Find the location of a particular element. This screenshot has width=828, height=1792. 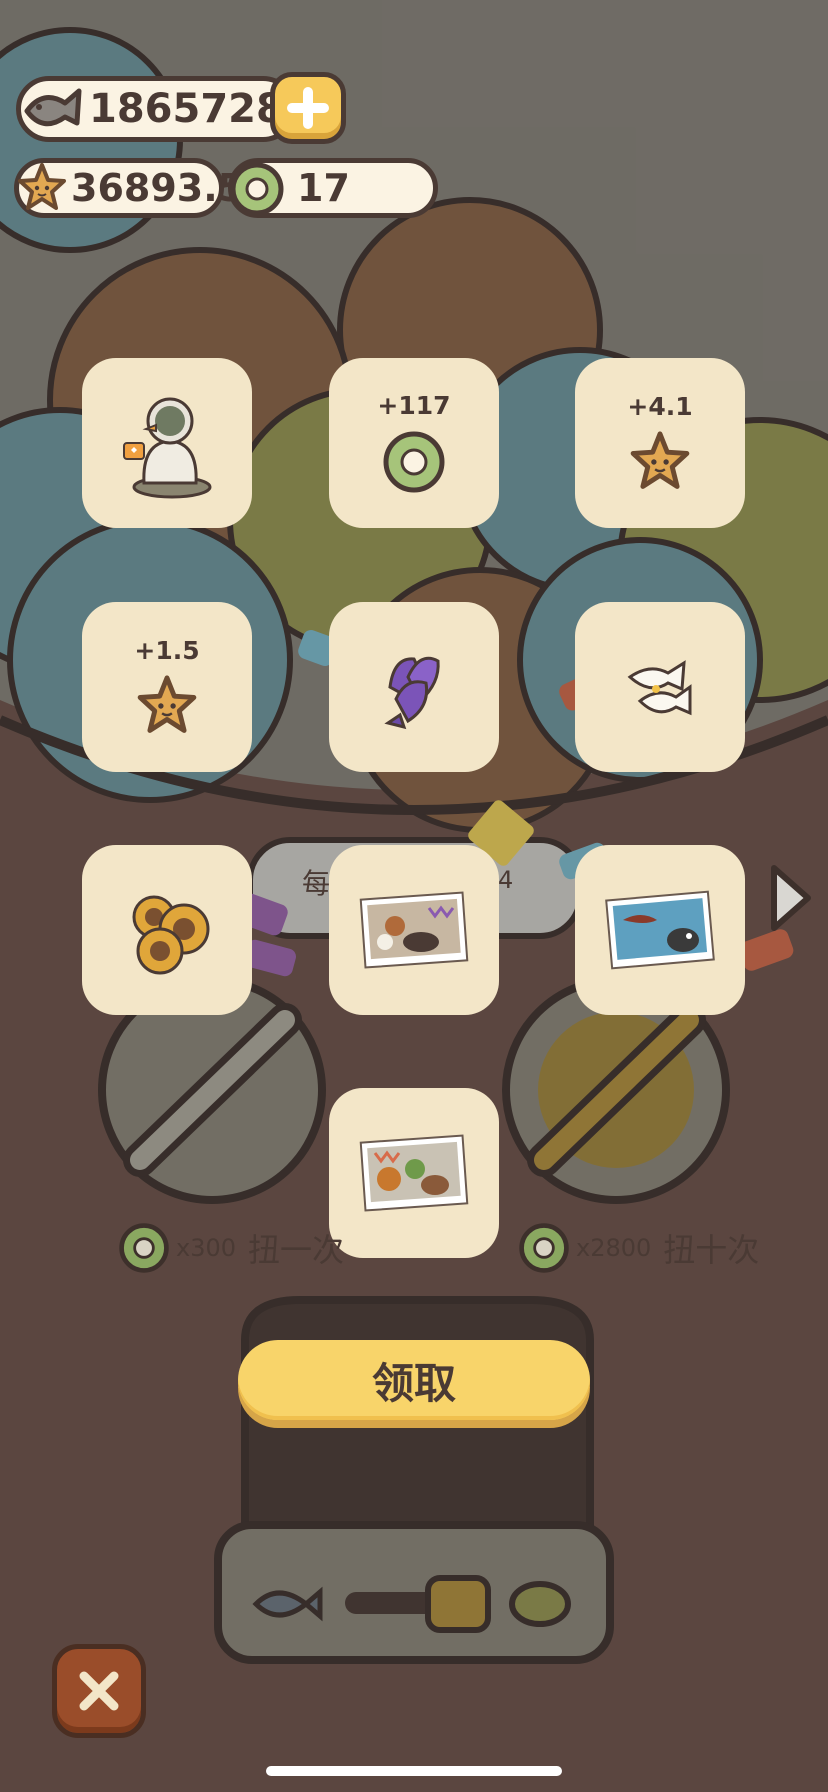

reward-card-photo-friends is located at coordinates (414, 1173).